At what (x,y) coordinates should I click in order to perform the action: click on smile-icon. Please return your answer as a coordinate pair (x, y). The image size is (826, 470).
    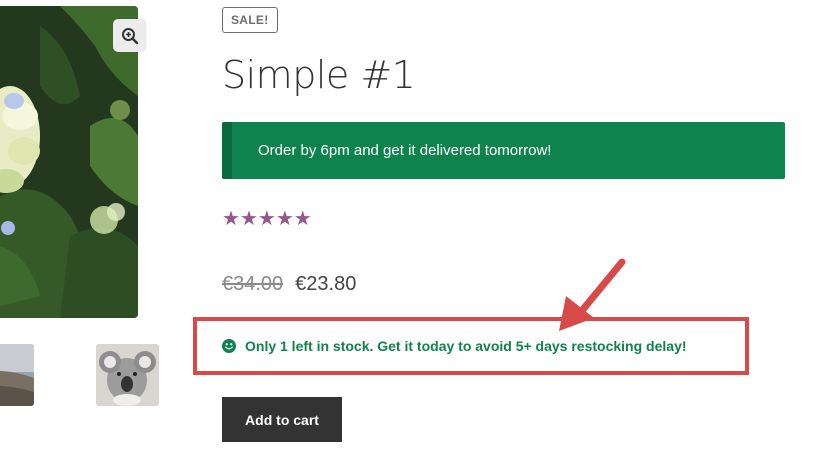
    Looking at the image, I should click on (229, 346).